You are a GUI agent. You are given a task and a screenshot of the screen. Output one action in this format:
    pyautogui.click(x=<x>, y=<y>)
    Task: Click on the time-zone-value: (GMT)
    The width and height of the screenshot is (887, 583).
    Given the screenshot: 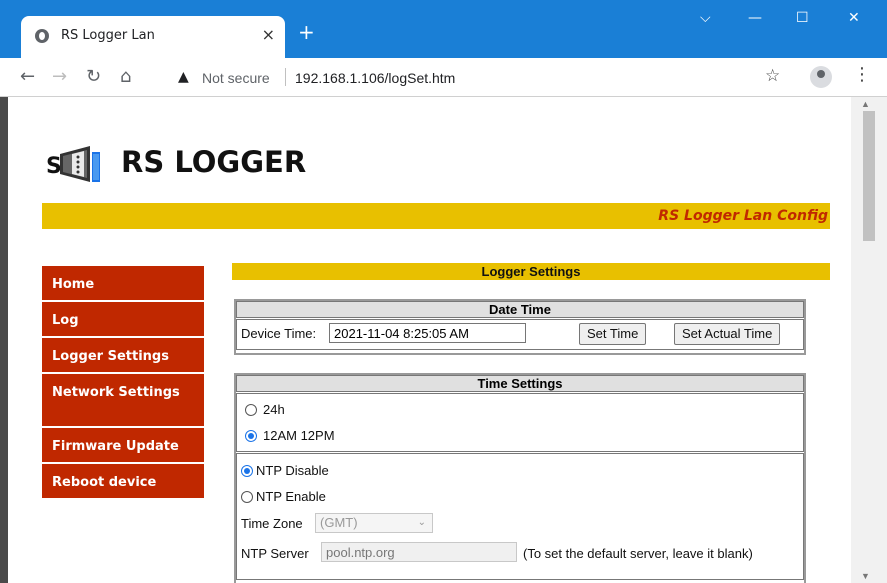 What is the action you would take?
    pyautogui.click(x=339, y=522)
    